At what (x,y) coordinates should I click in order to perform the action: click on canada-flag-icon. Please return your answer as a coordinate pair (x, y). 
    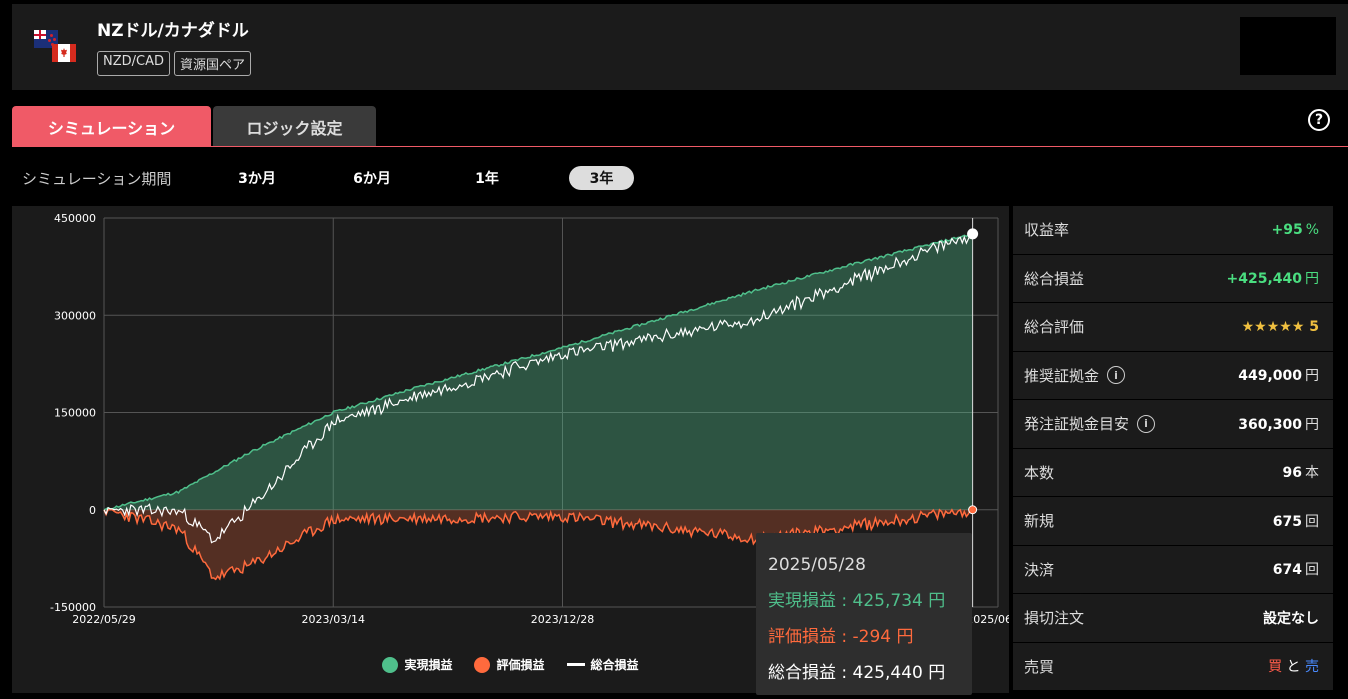
    Looking at the image, I should click on (64, 53).